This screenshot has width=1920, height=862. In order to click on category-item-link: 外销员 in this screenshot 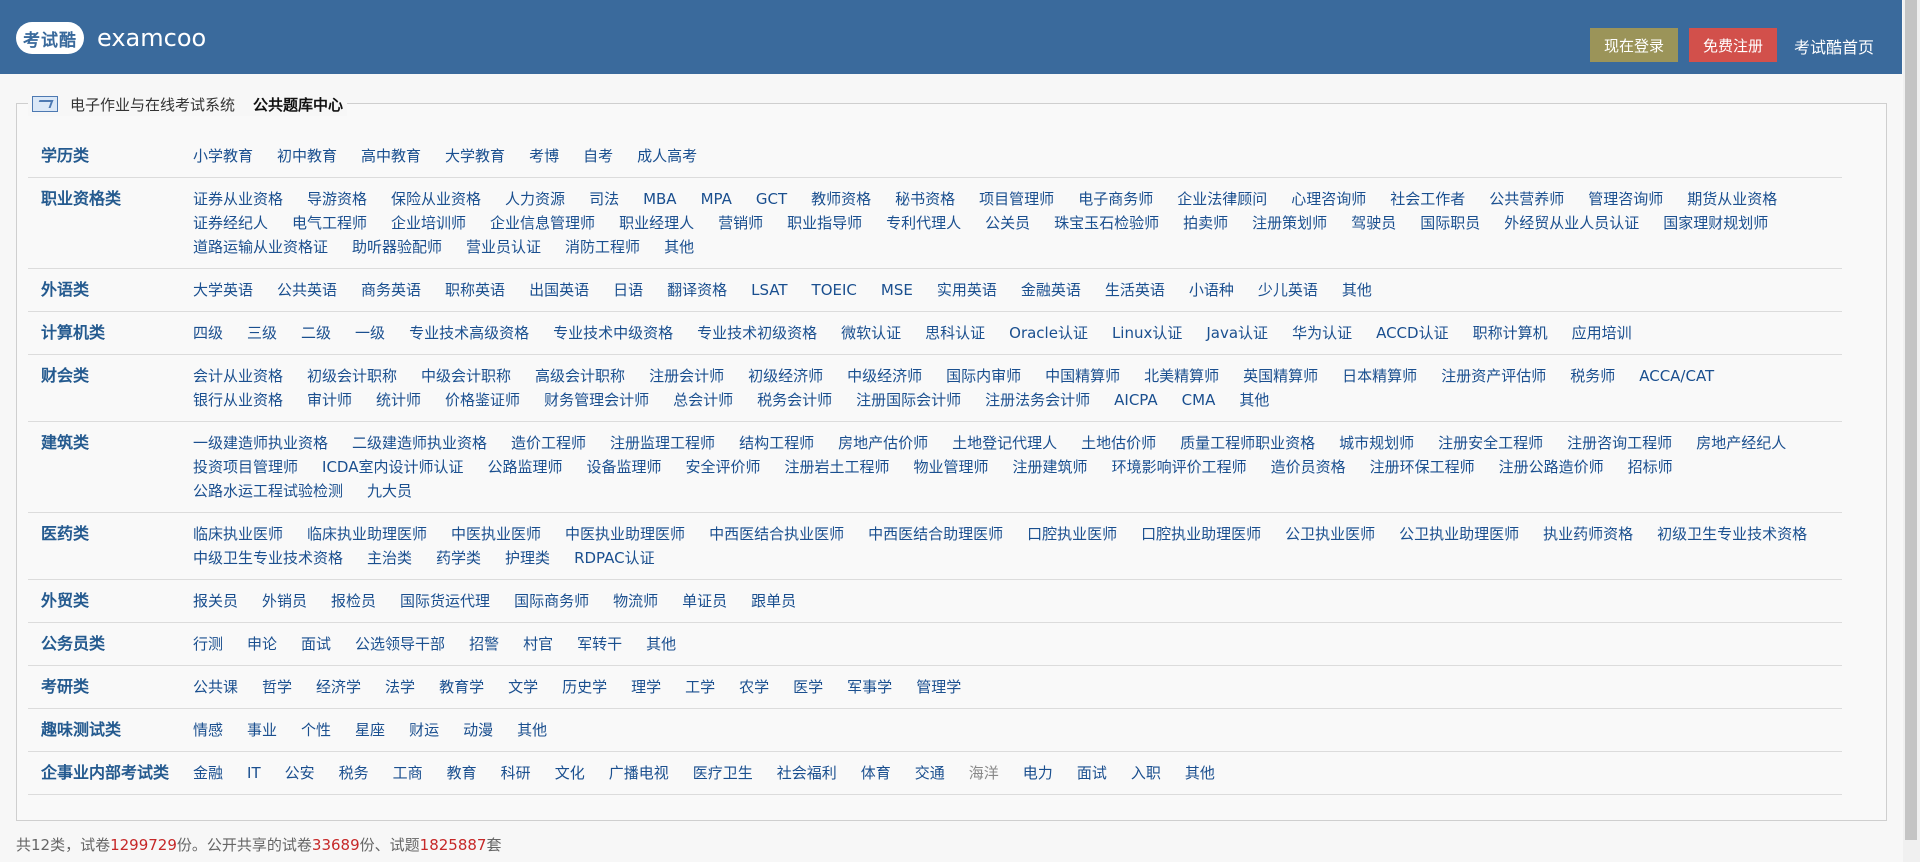, I will do `click(284, 601)`.